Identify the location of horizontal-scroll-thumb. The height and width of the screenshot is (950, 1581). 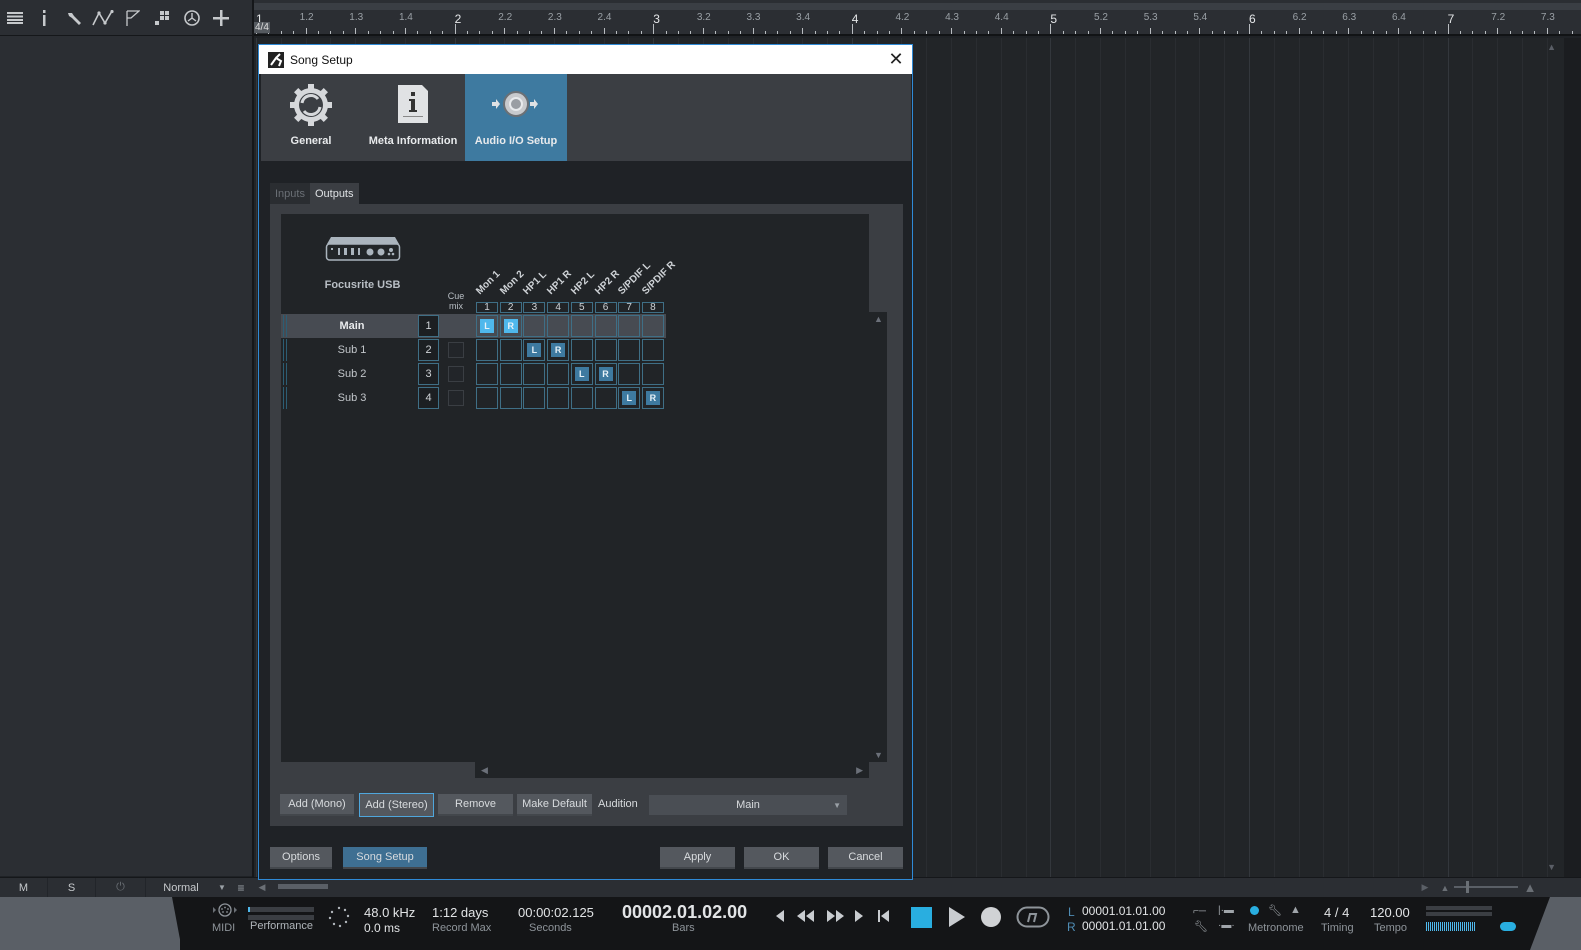
(303, 886).